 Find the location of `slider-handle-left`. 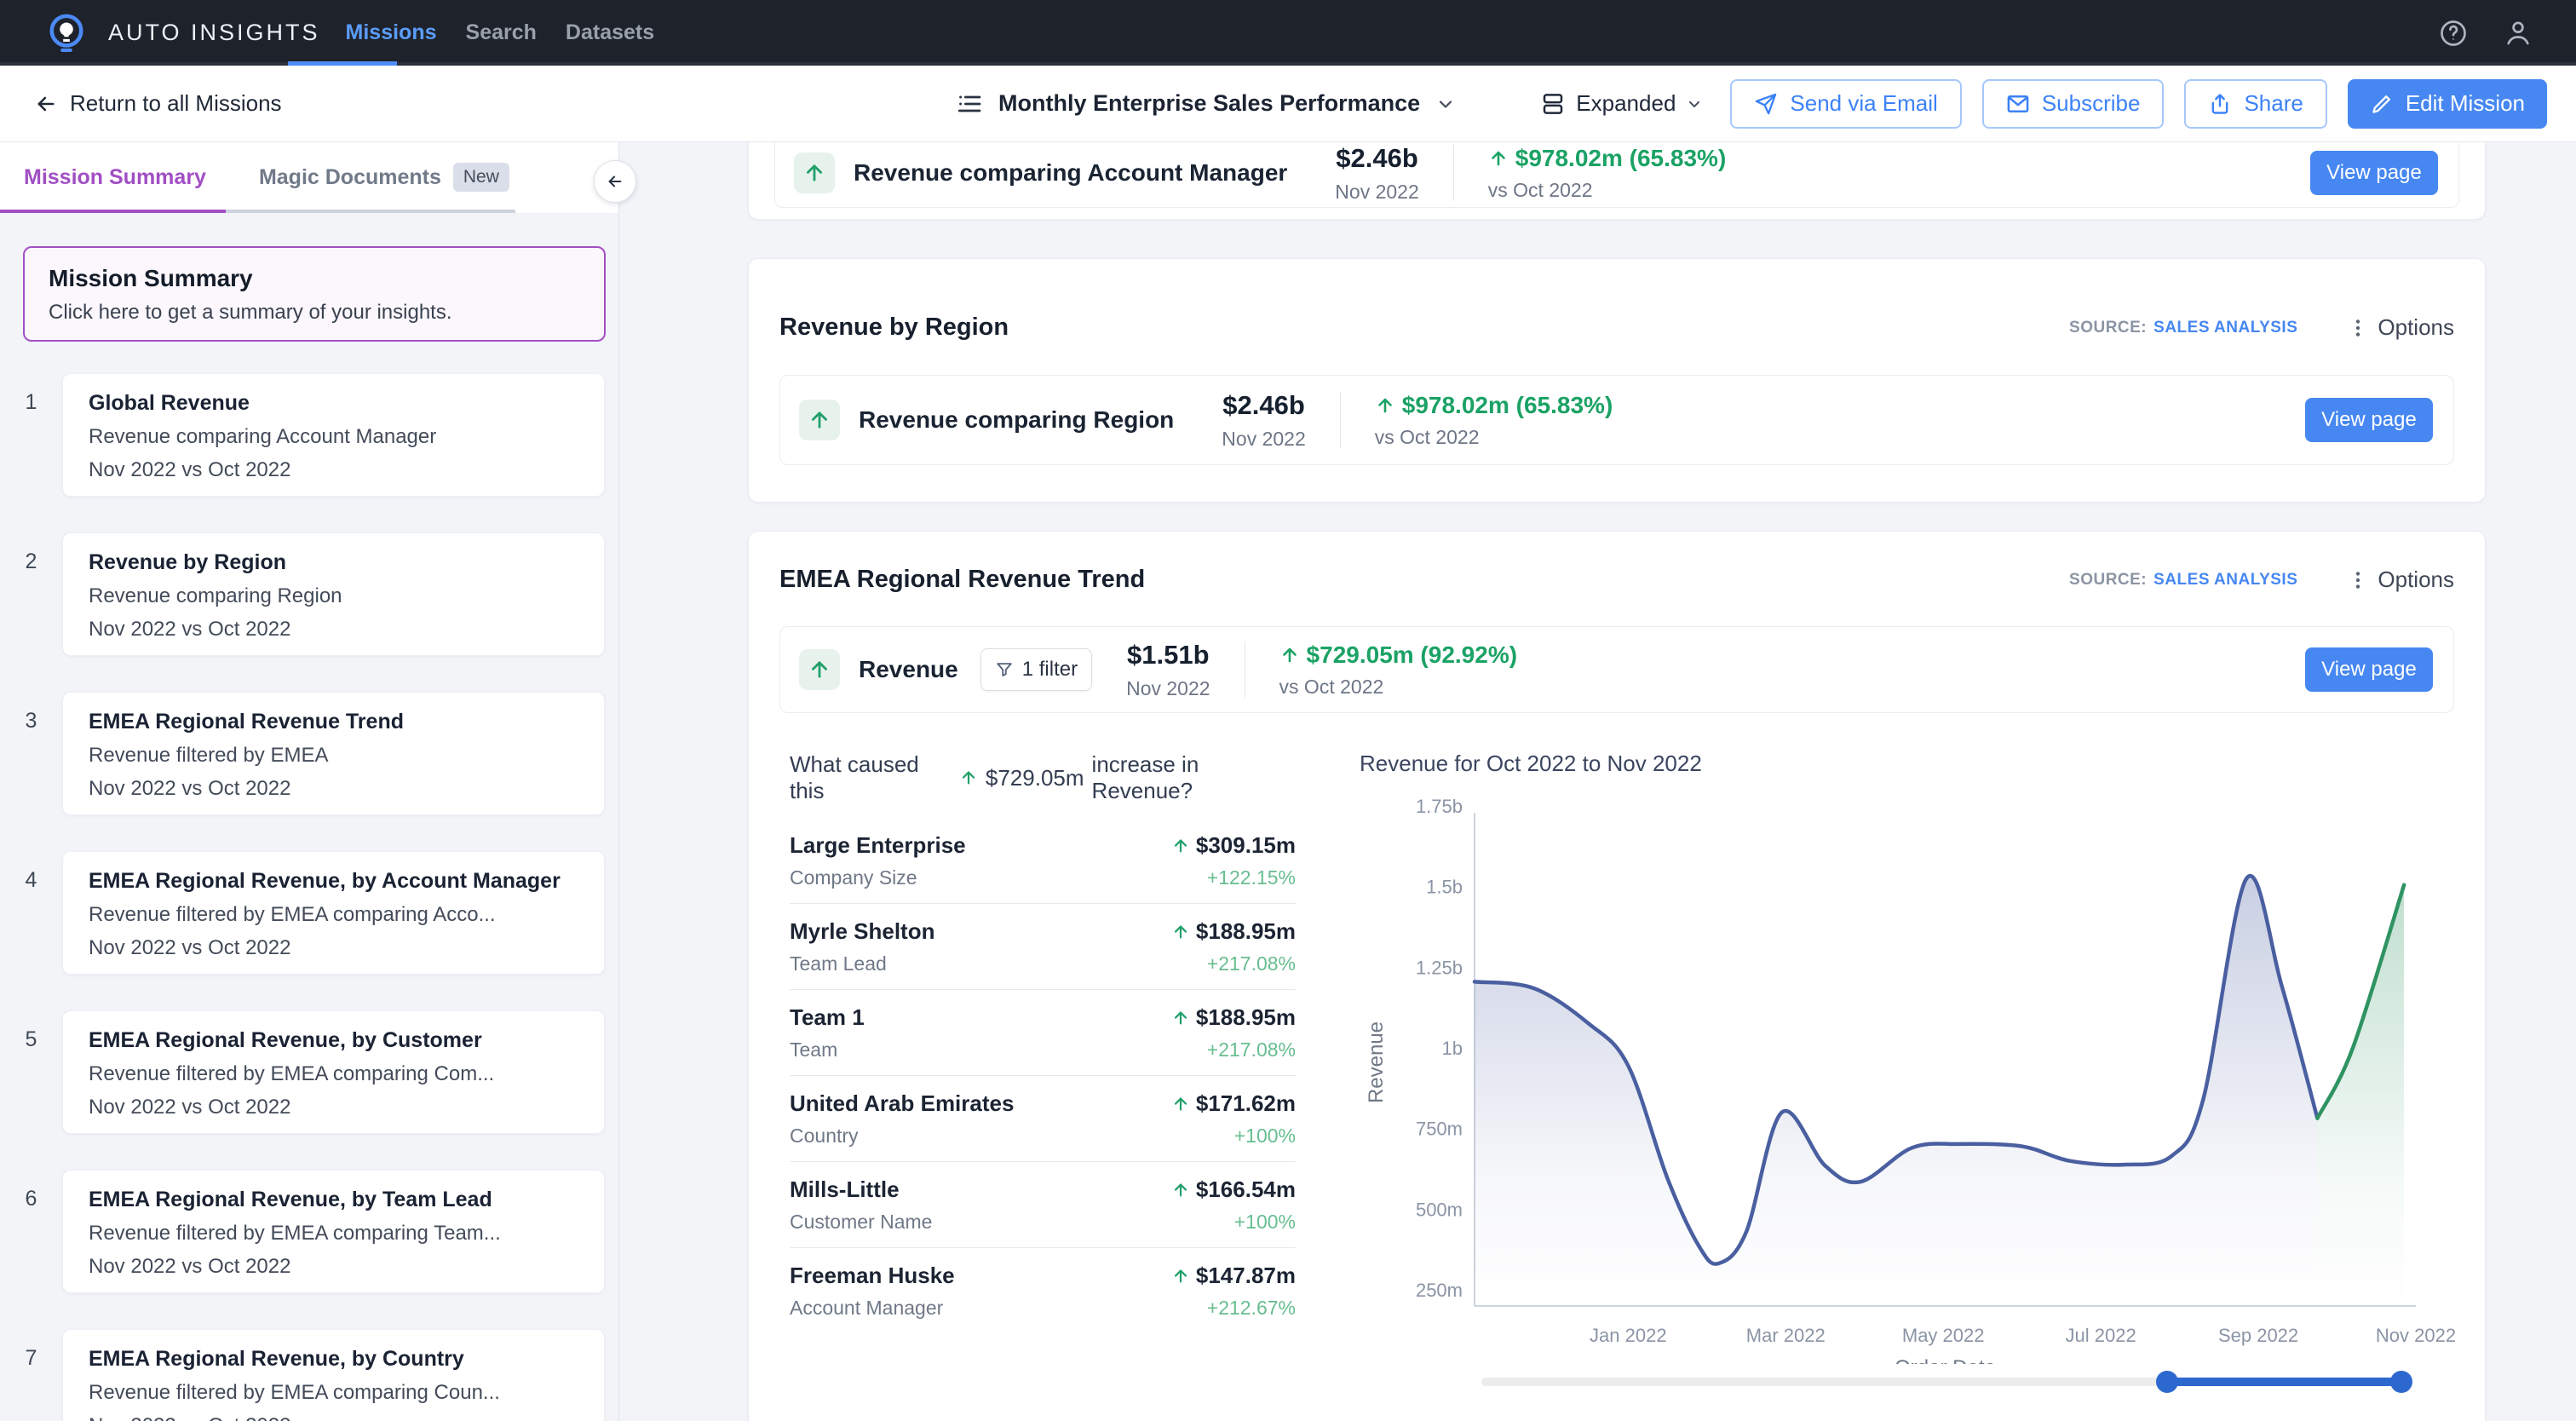

slider-handle-left is located at coordinates (2167, 1382).